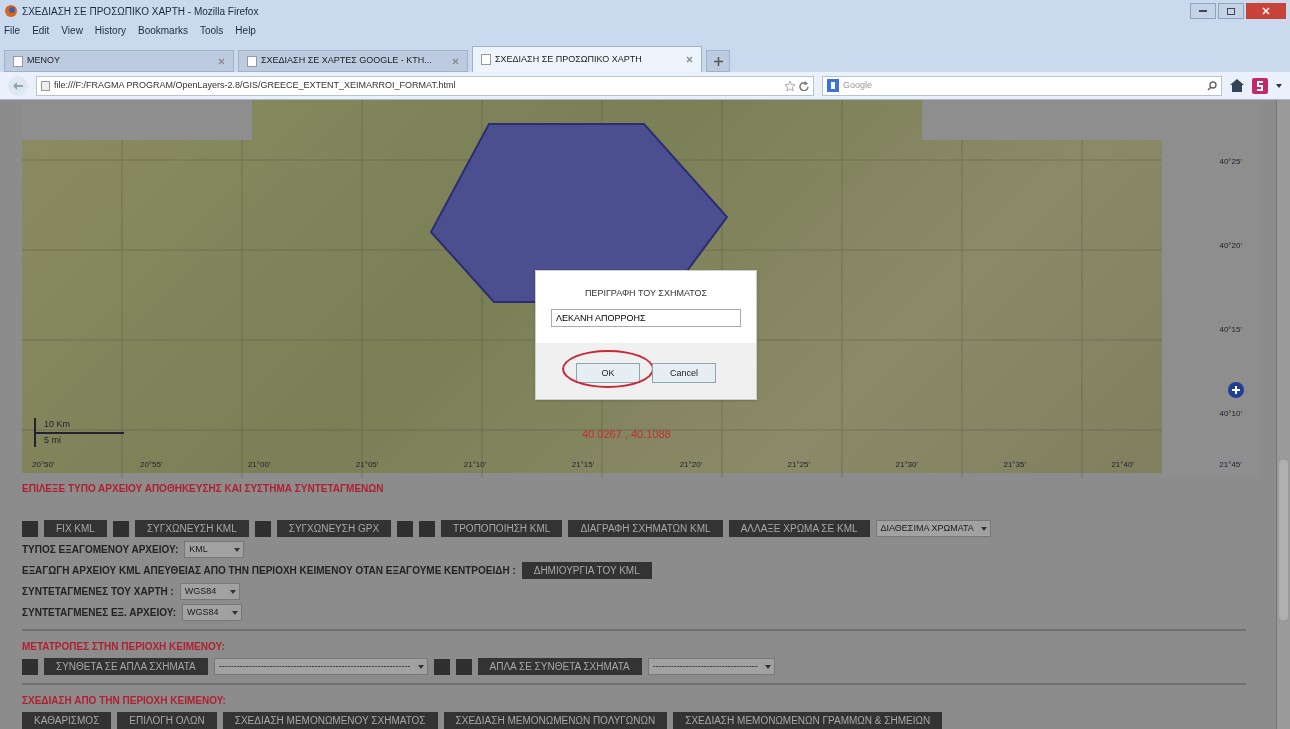 Image resolution: width=1290 pixels, height=729 pixels. Describe the element at coordinates (255, 85) in the screenshot. I see `url-text: file:///F:/FRAGMA PROGRAM/OpenLayers-2.8/GIS/GREECE_EXTENT_XEIMARROI_FORMAT.html` at that location.